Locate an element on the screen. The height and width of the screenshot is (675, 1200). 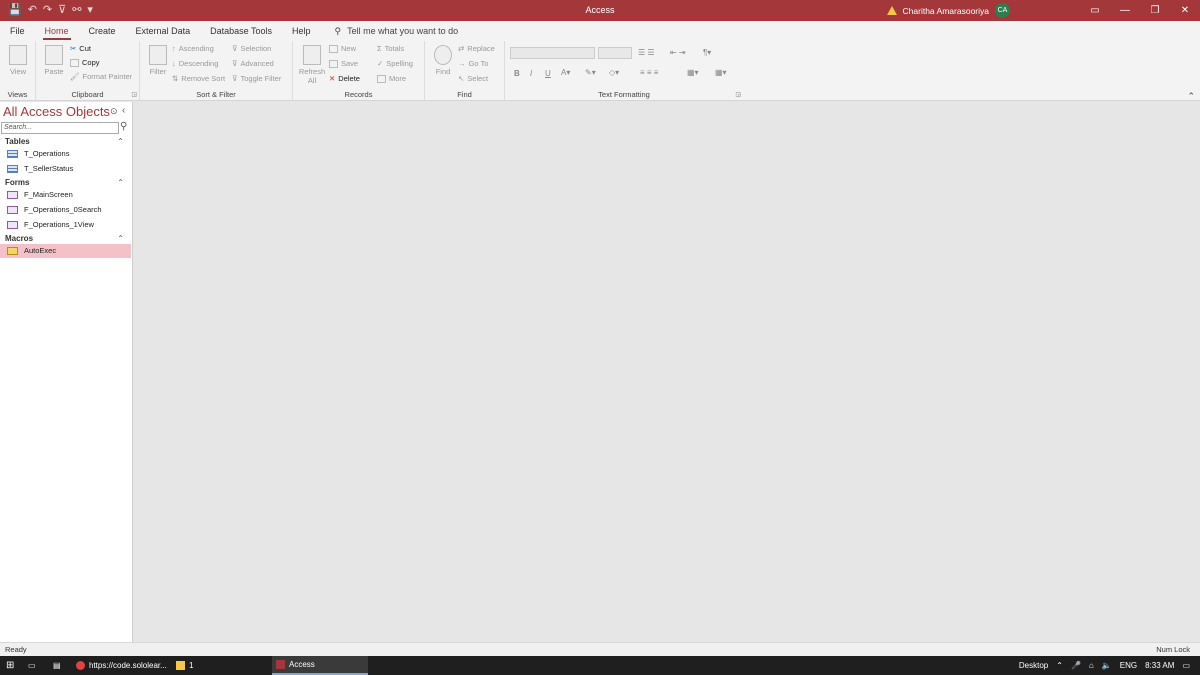
format-painter-button: 🖌 Format Painter is located at coordinates (101, 76).